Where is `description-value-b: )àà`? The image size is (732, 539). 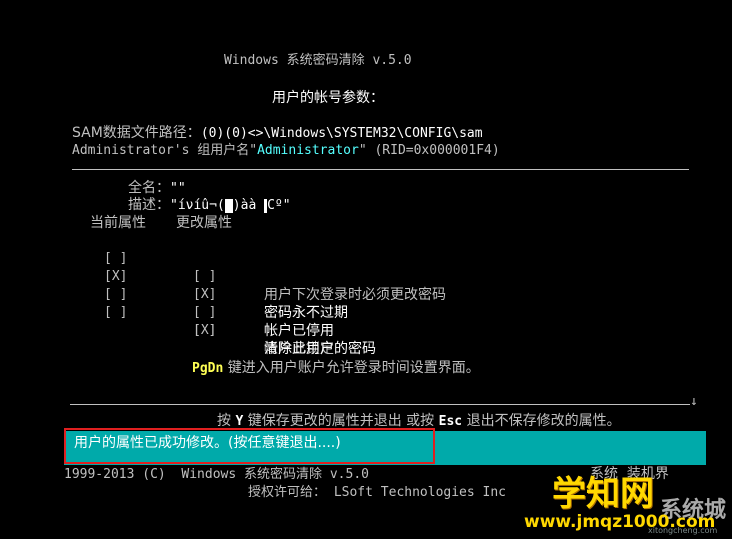 description-value-b: )àà is located at coordinates (248, 205).